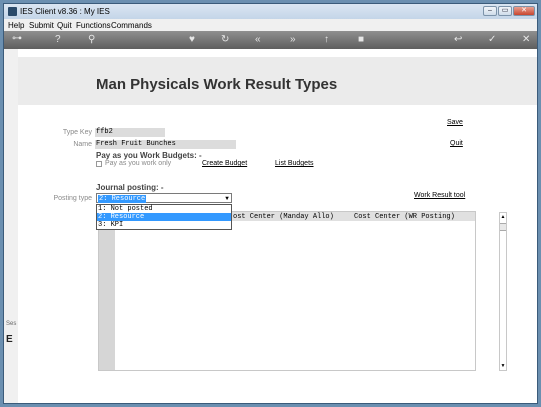 The height and width of the screenshot is (407, 541). Describe the element at coordinates (458, 40) in the screenshot. I see `back-icon: ↩` at that location.